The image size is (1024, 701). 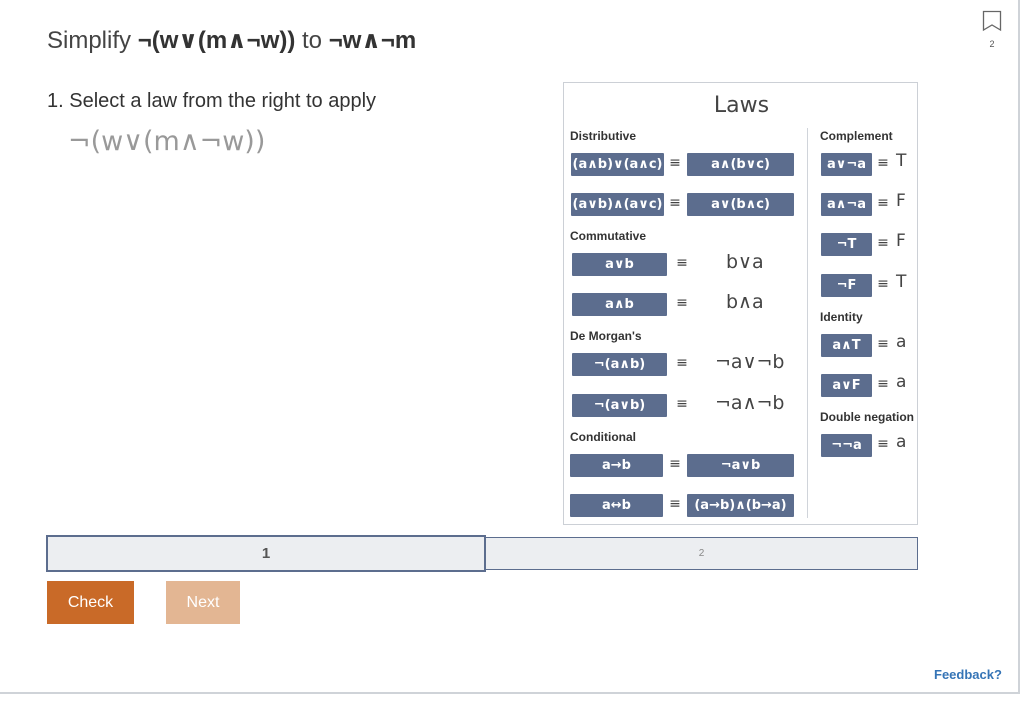 I want to click on law-double-negation-1-right: a, so click(x=901, y=442).